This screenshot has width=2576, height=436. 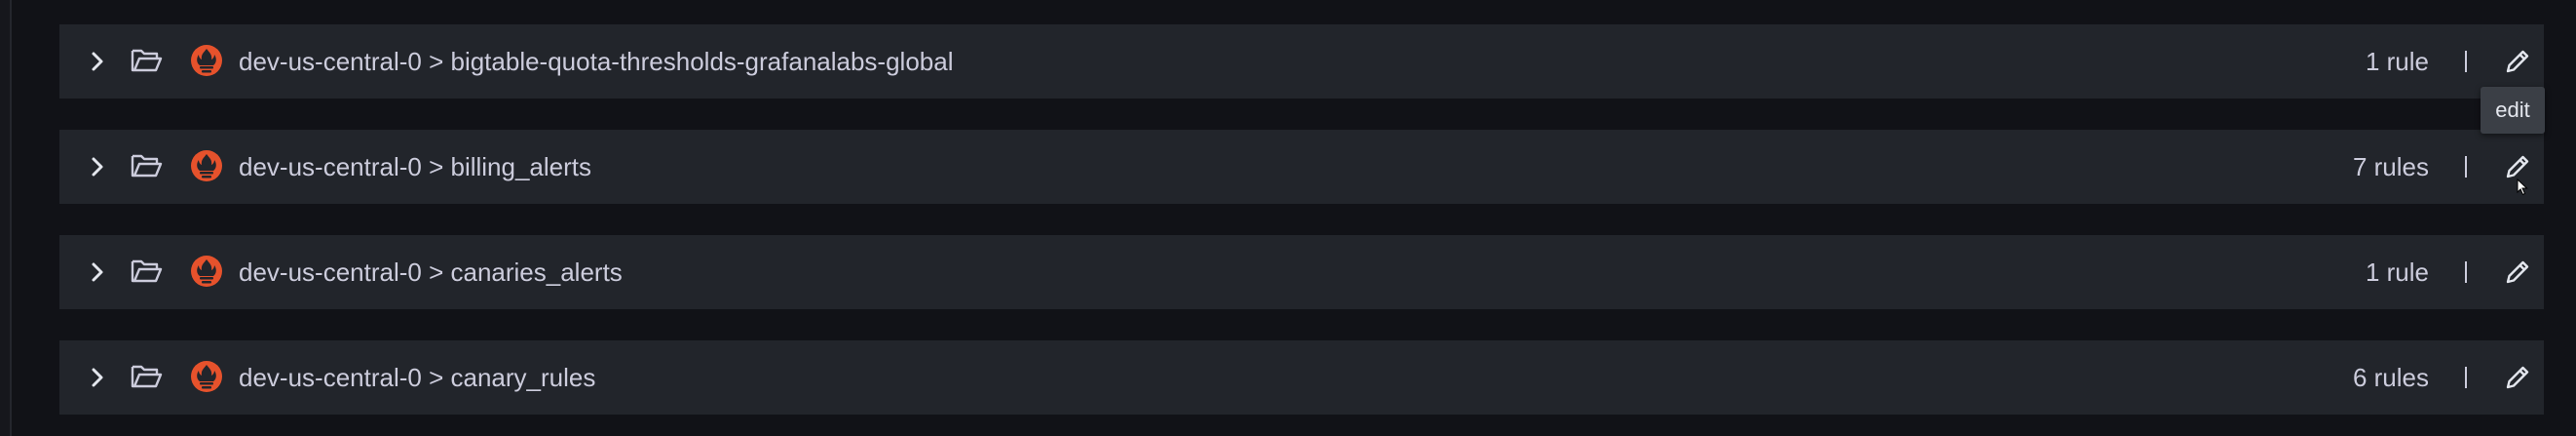 What do you see at coordinates (2390, 166) in the screenshot?
I see `rule-count: 7 rules` at bounding box center [2390, 166].